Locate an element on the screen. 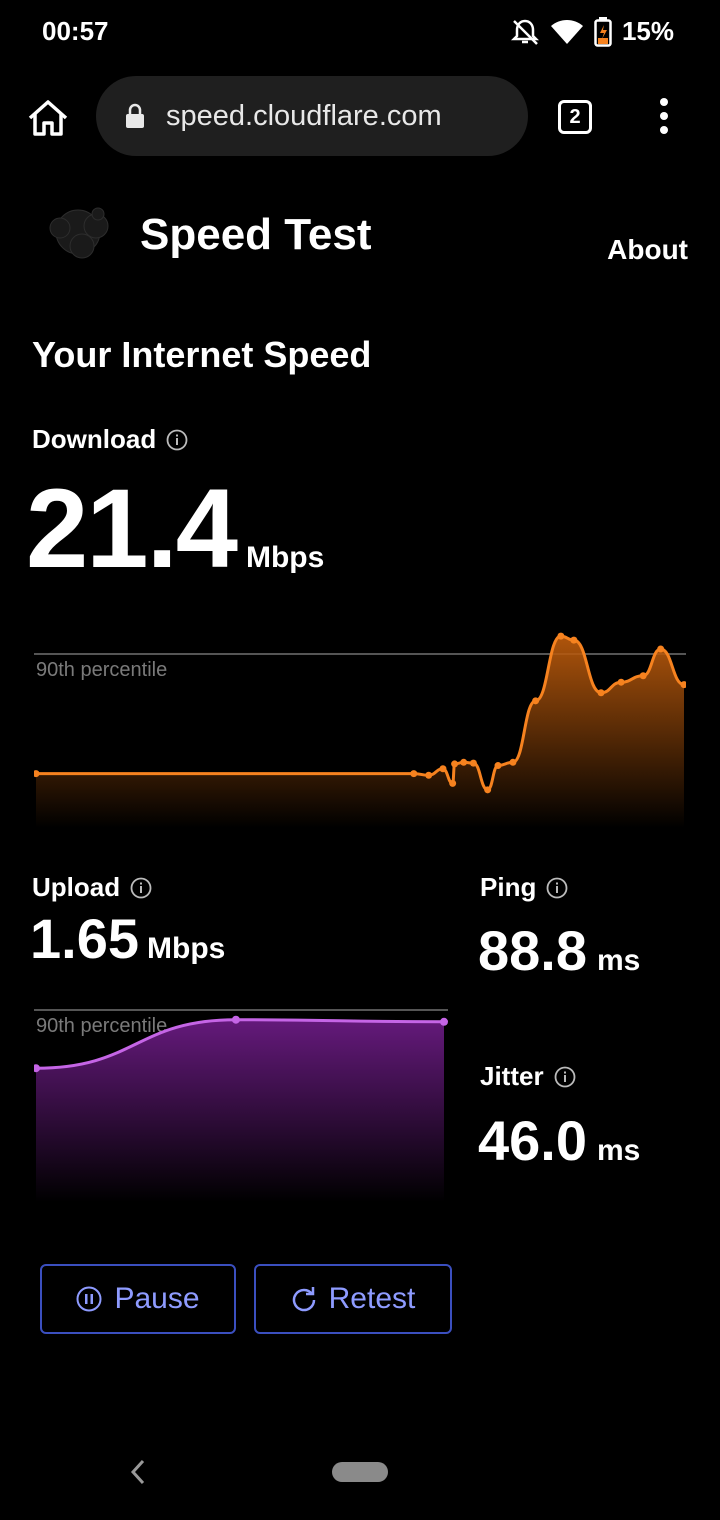 The image size is (720, 1520). ping-value: 88.8 is located at coordinates (532, 950).